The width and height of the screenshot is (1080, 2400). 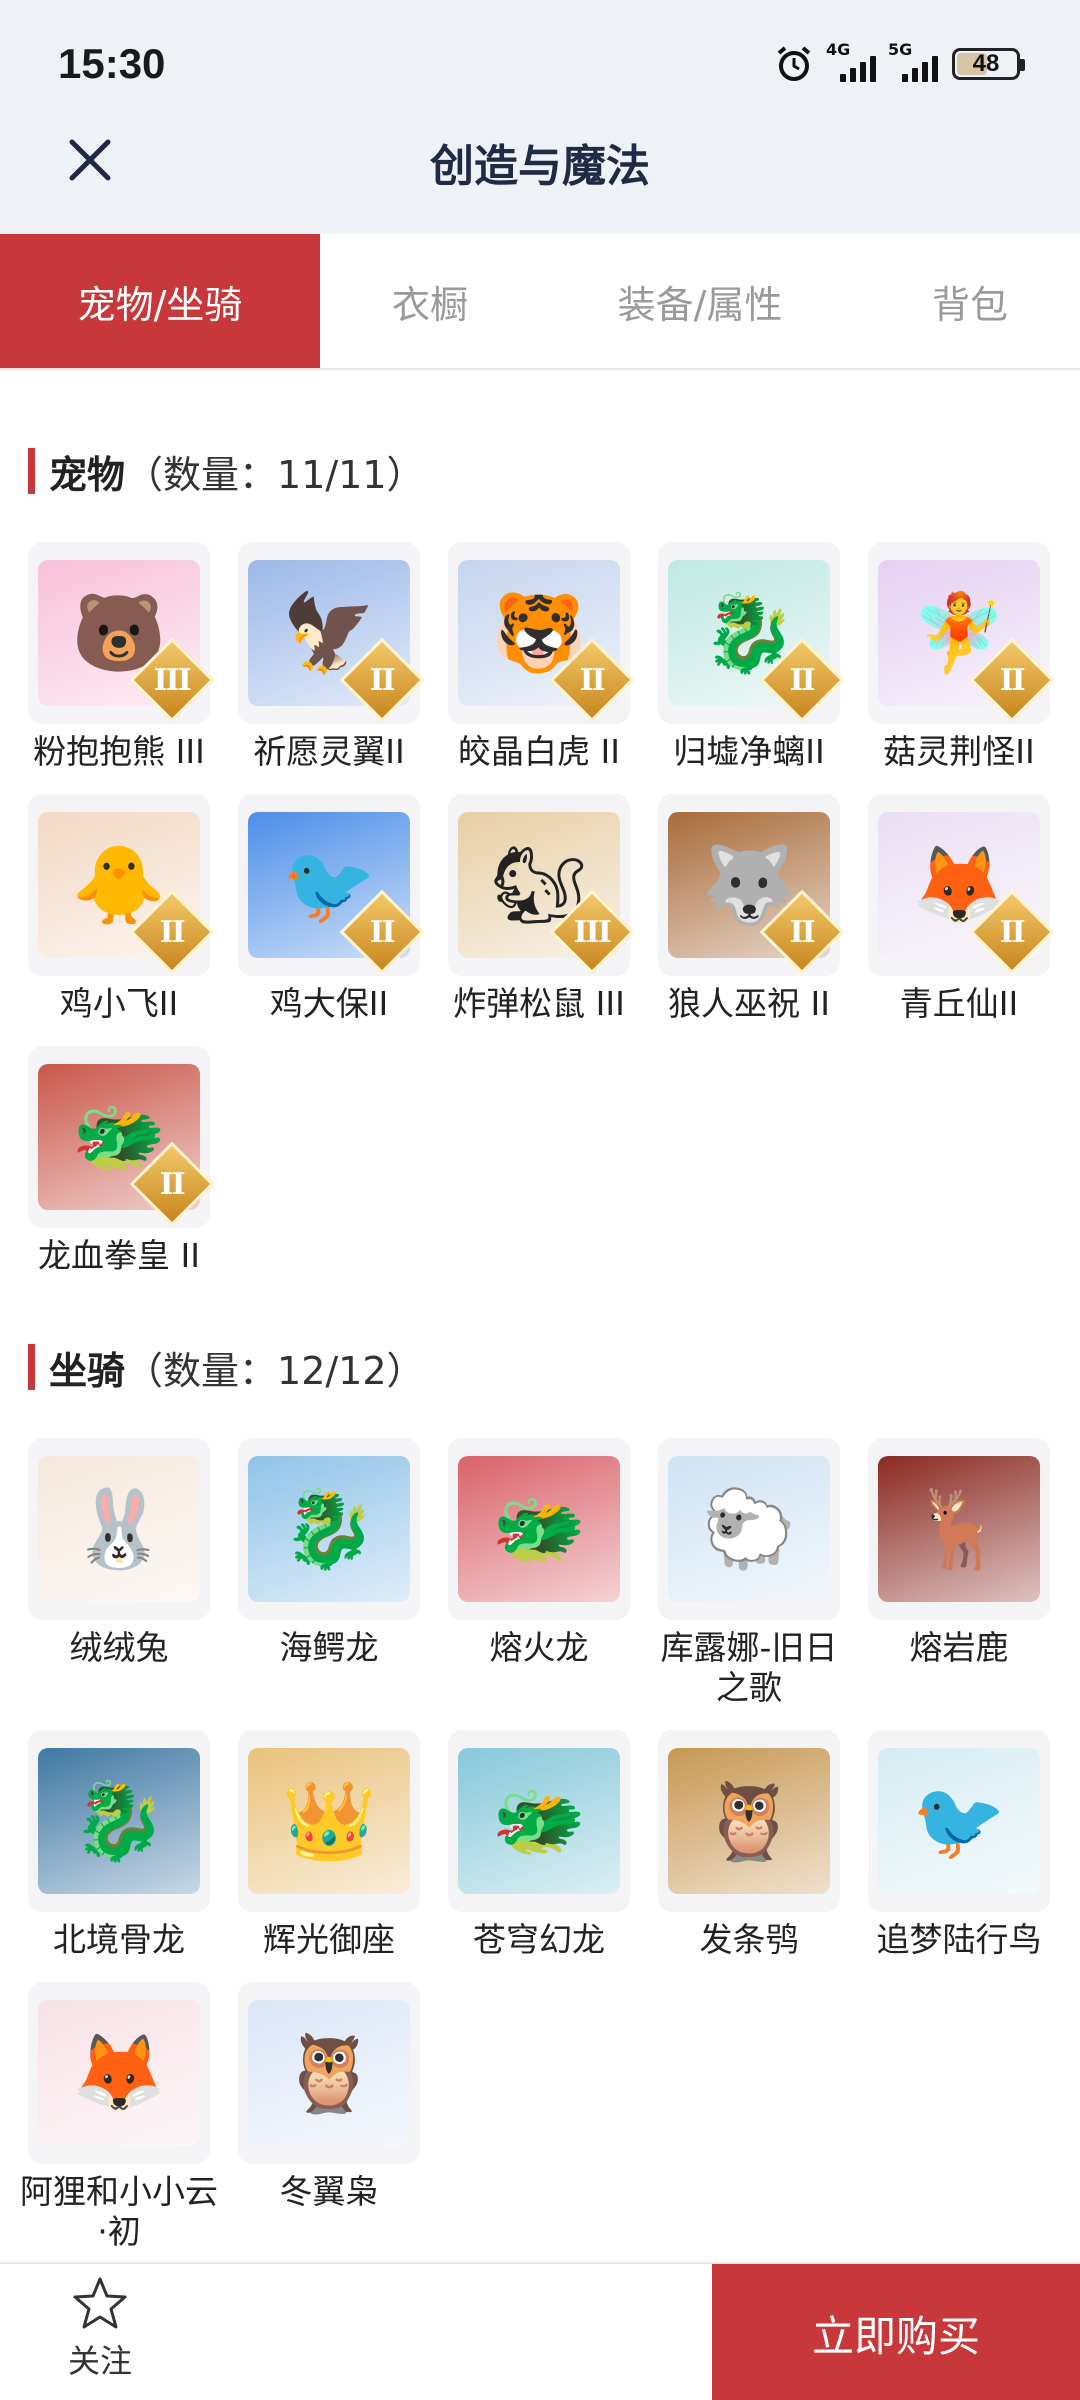 I want to click on section-pets-heading: 宠物 （数量：11/11）, so click(x=226, y=471).